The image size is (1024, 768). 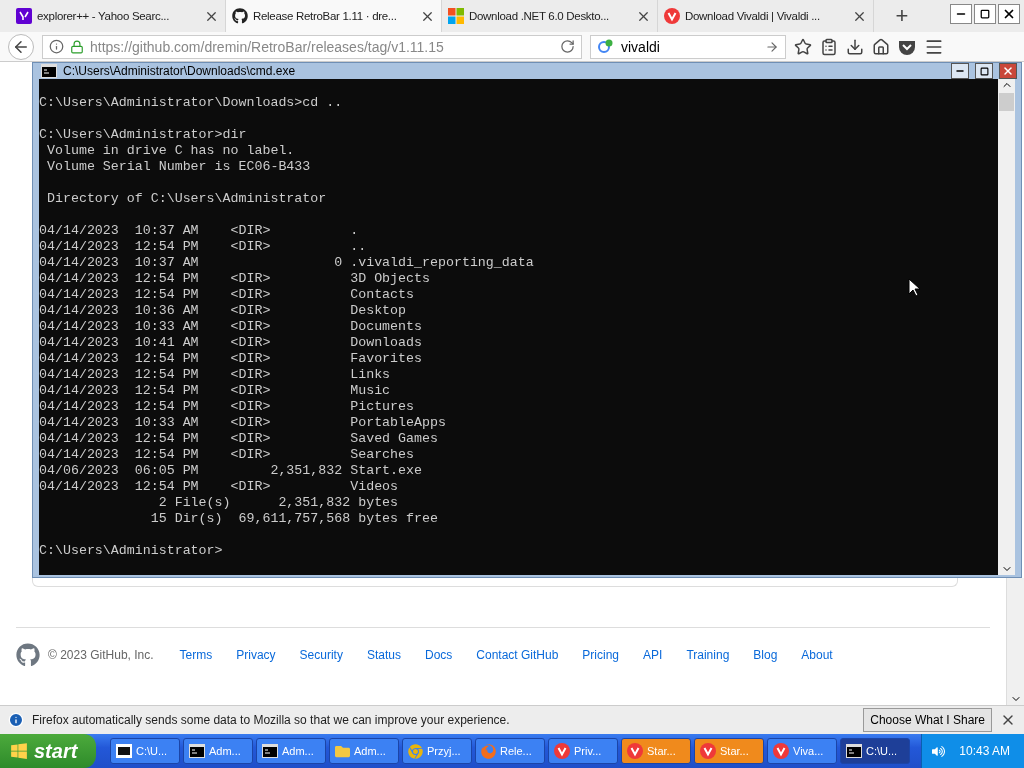 I want to click on yahoo-icon, so click(x=24, y=16).